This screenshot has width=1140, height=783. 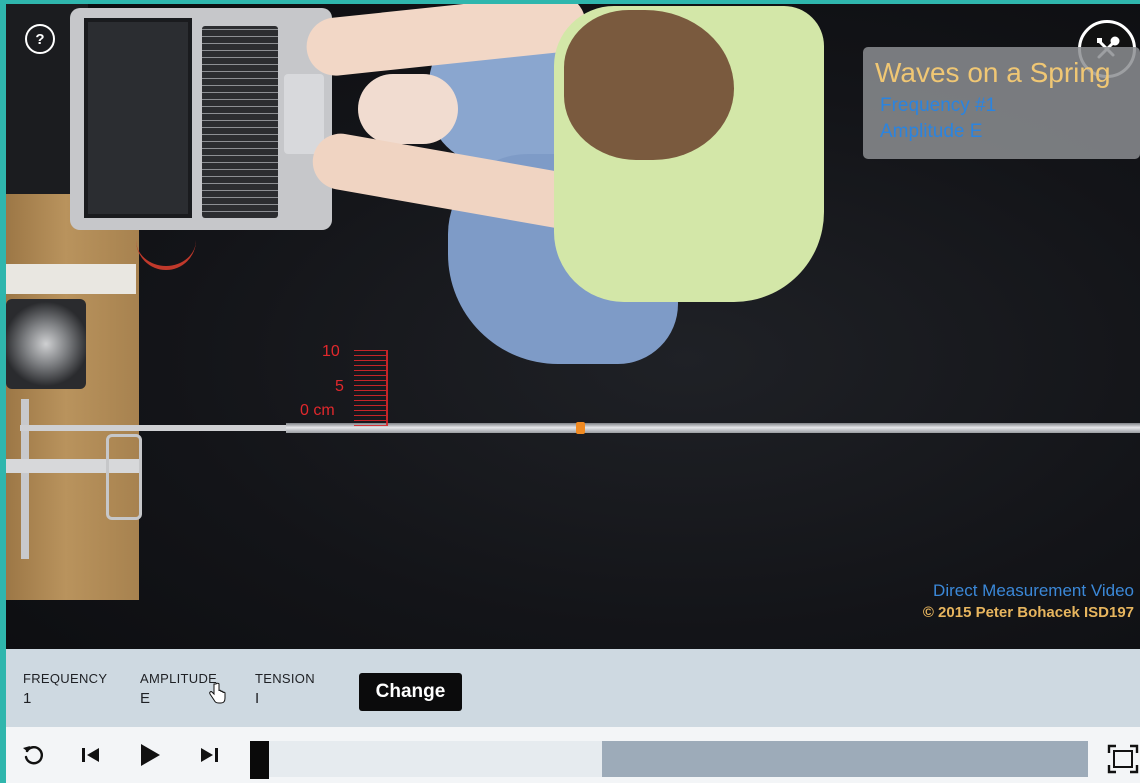 I want to click on fullscreen-icon, so click(x=1123, y=759).